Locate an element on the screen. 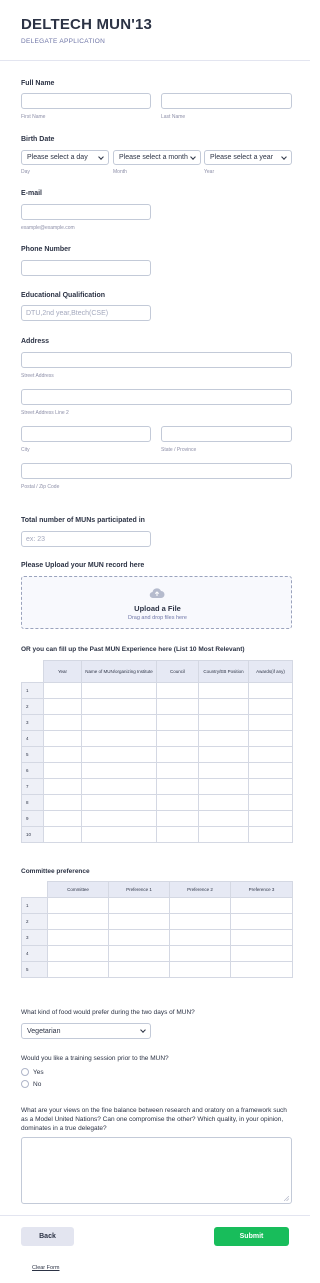  last-name-input is located at coordinates (226, 101).